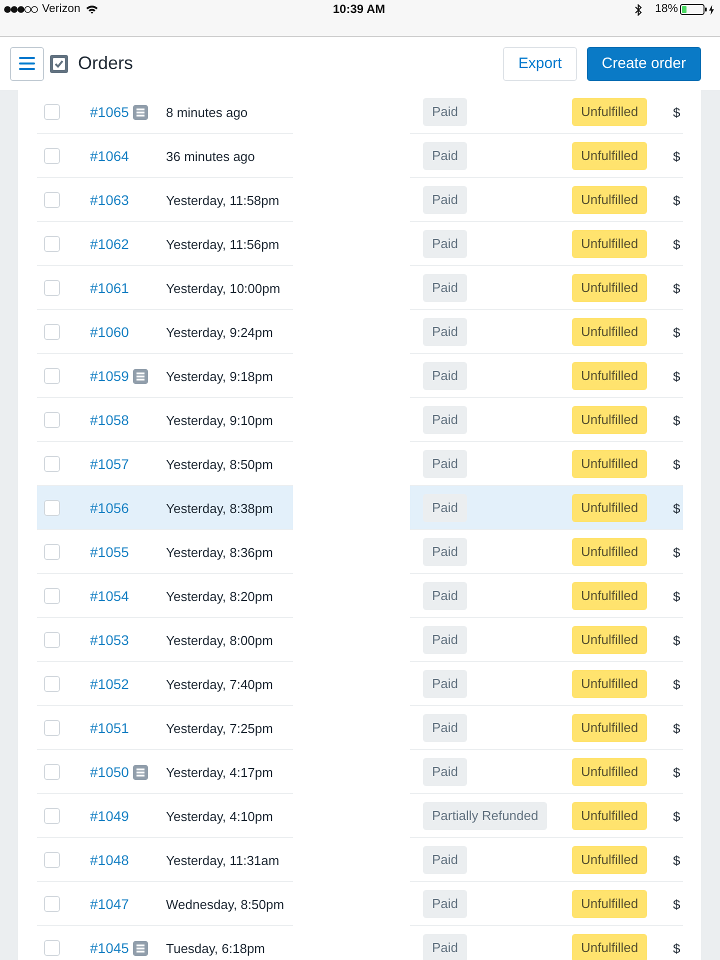  What do you see at coordinates (109, 200) in the screenshot?
I see `order-number-link: #1063` at bounding box center [109, 200].